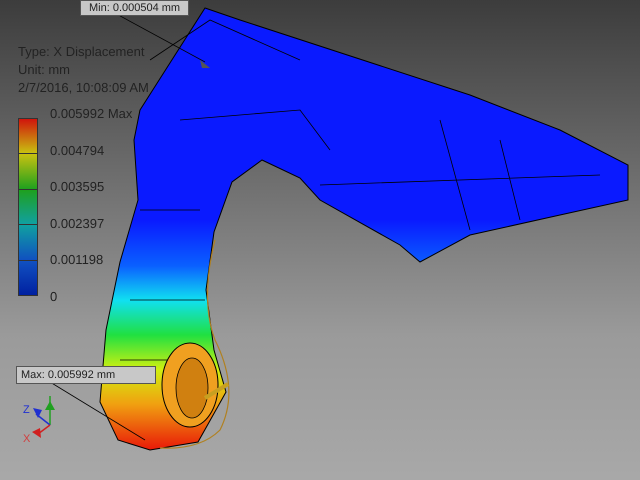  What do you see at coordinates (54, 297) in the screenshot?
I see `scale-label: 0` at bounding box center [54, 297].